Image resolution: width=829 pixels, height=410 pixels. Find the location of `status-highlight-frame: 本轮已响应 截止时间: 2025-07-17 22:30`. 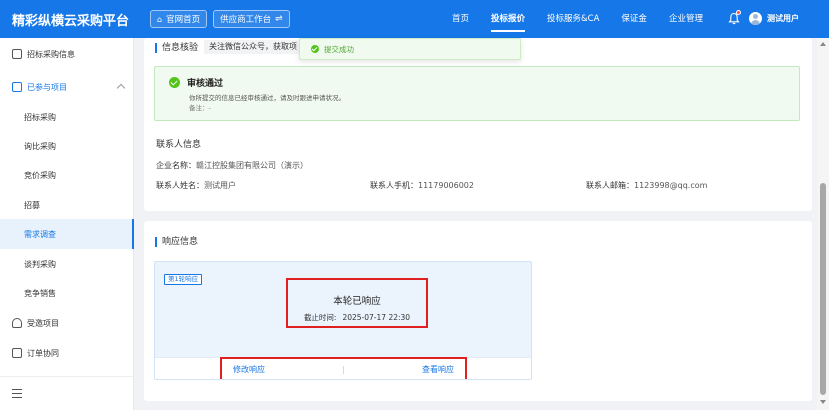

status-highlight-frame: 本轮已响应 截止时间: 2025-07-17 22:30 is located at coordinates (357, 303).